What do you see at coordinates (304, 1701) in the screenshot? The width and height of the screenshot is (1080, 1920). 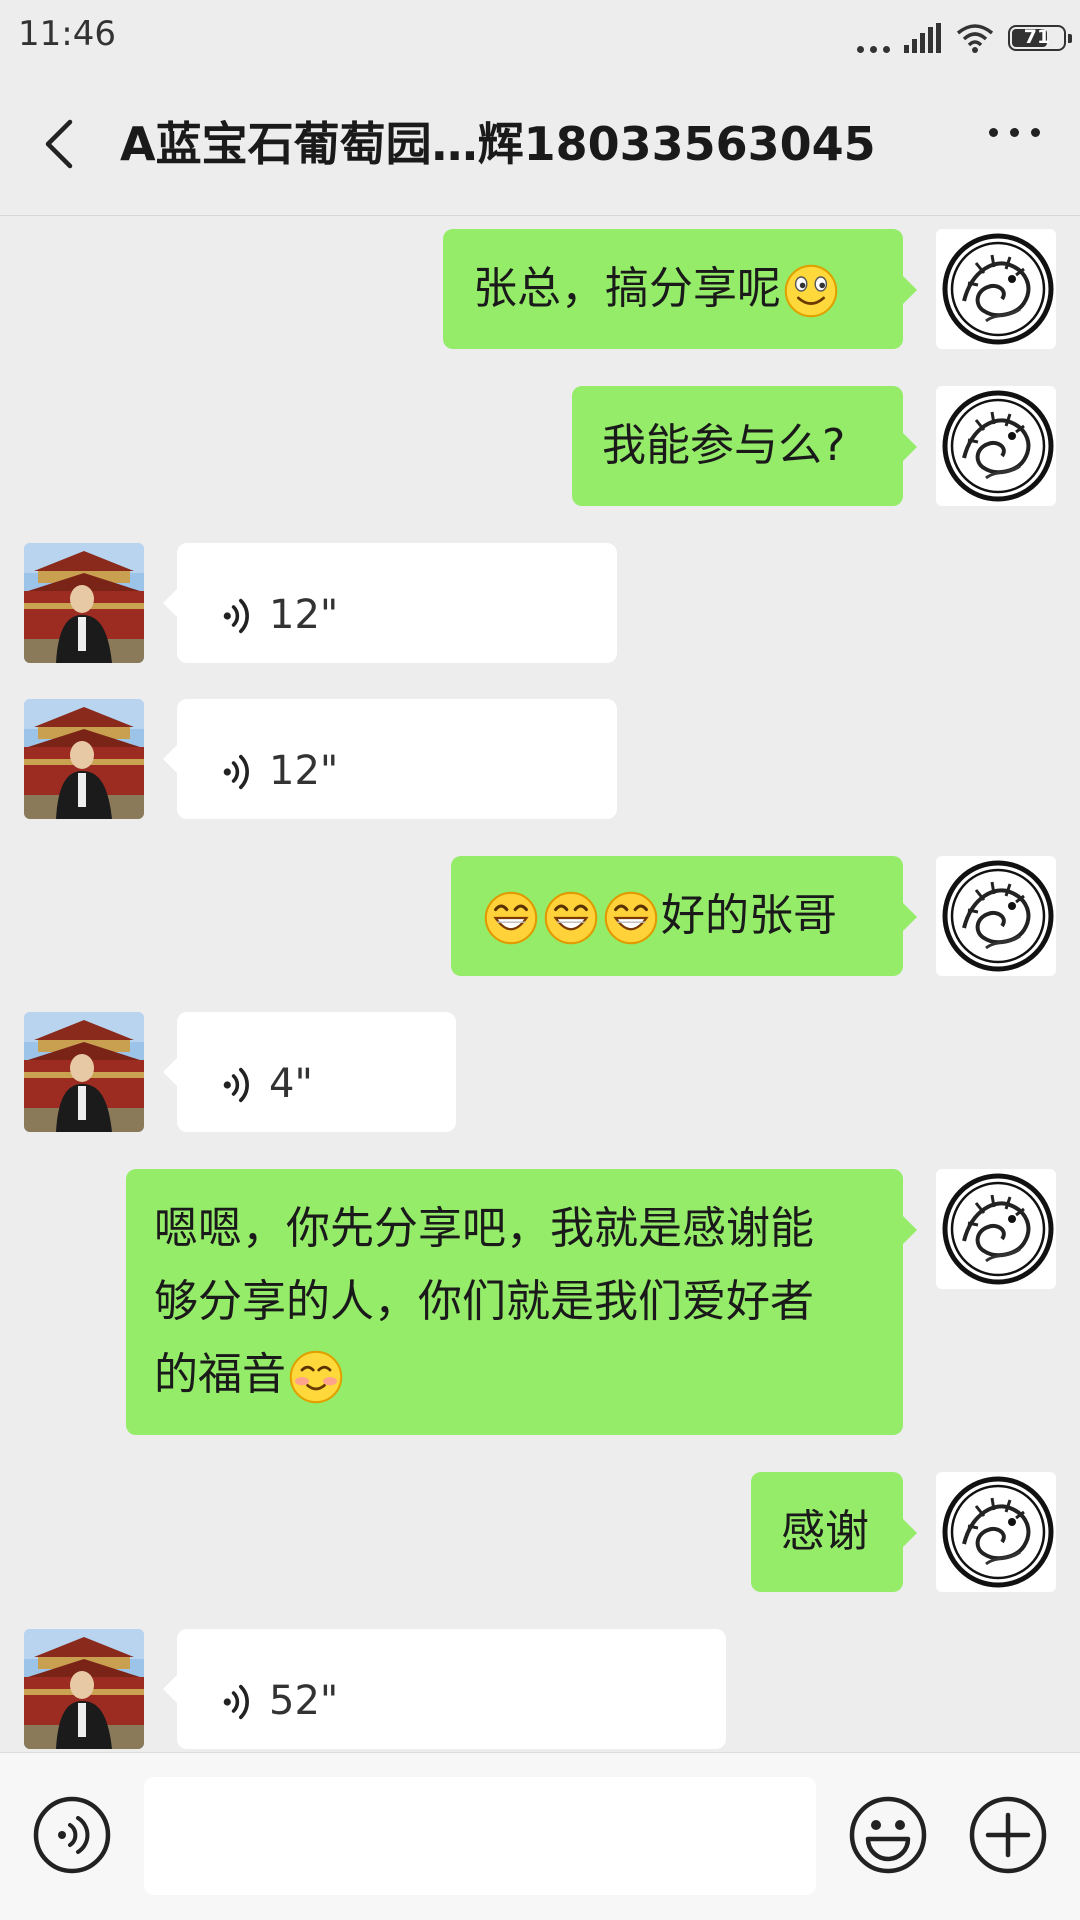 I see `voice-duration: 52"` at bounding box center [304, 1701].